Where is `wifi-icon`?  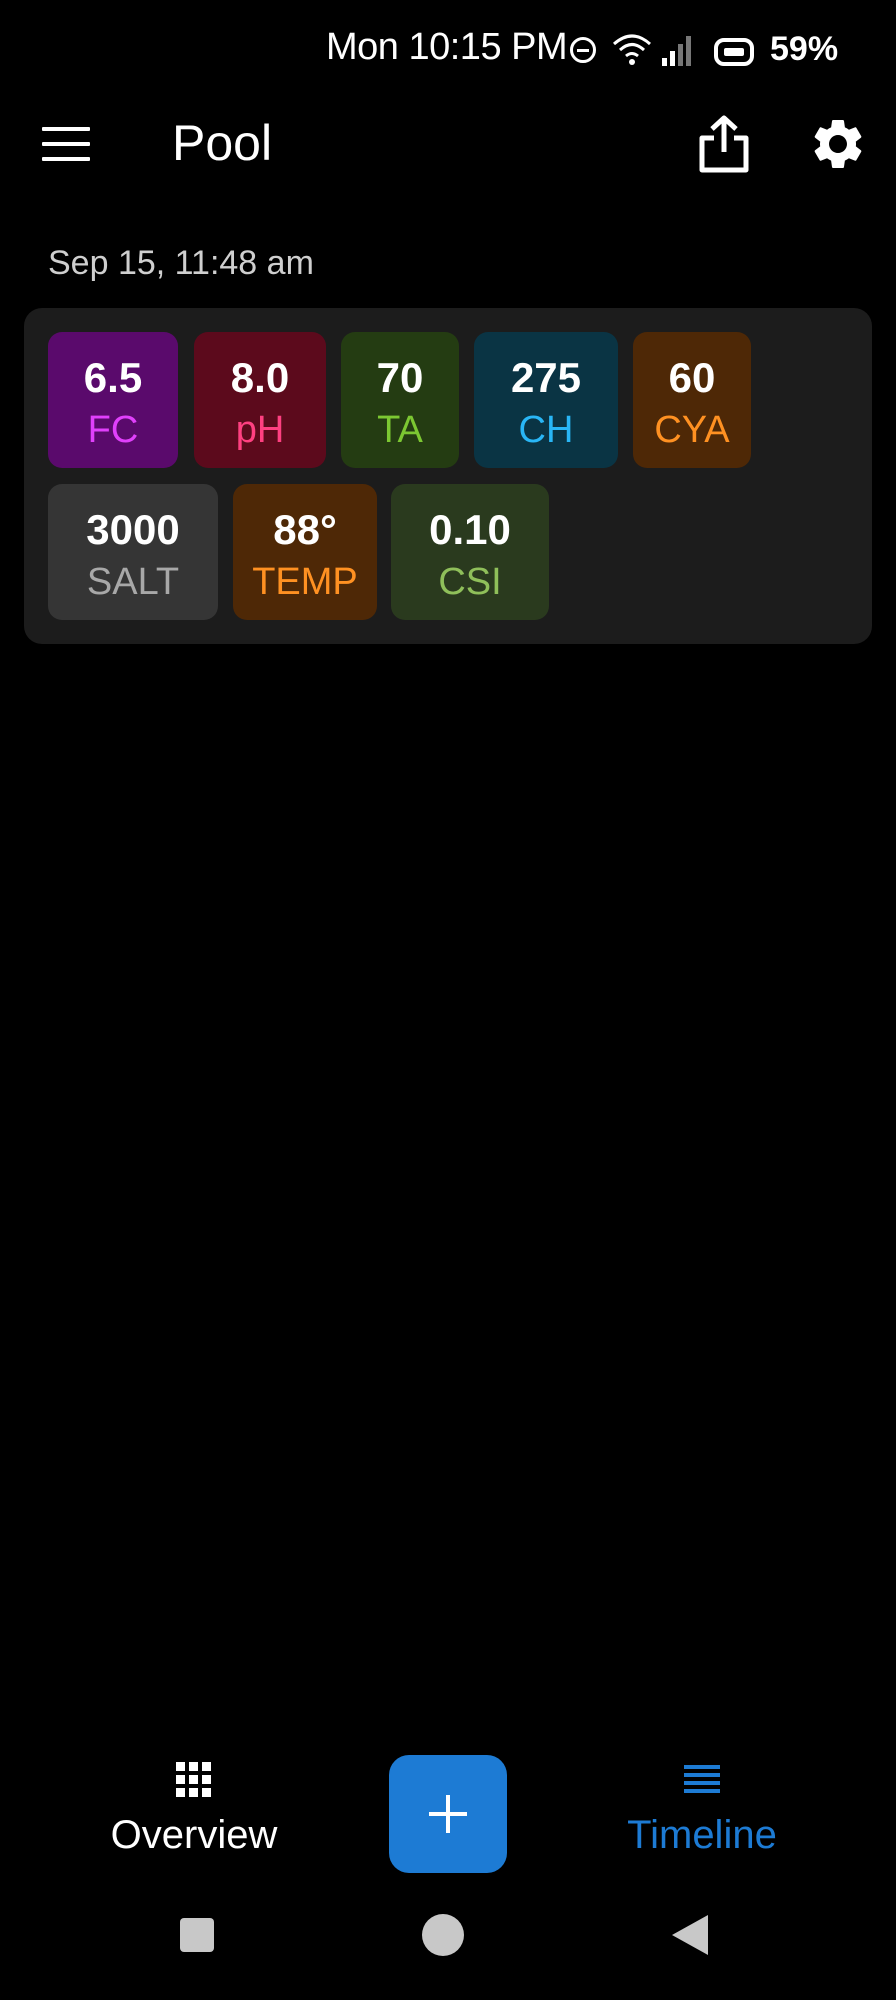
wifi-icon is located at coordinates (632, 49).